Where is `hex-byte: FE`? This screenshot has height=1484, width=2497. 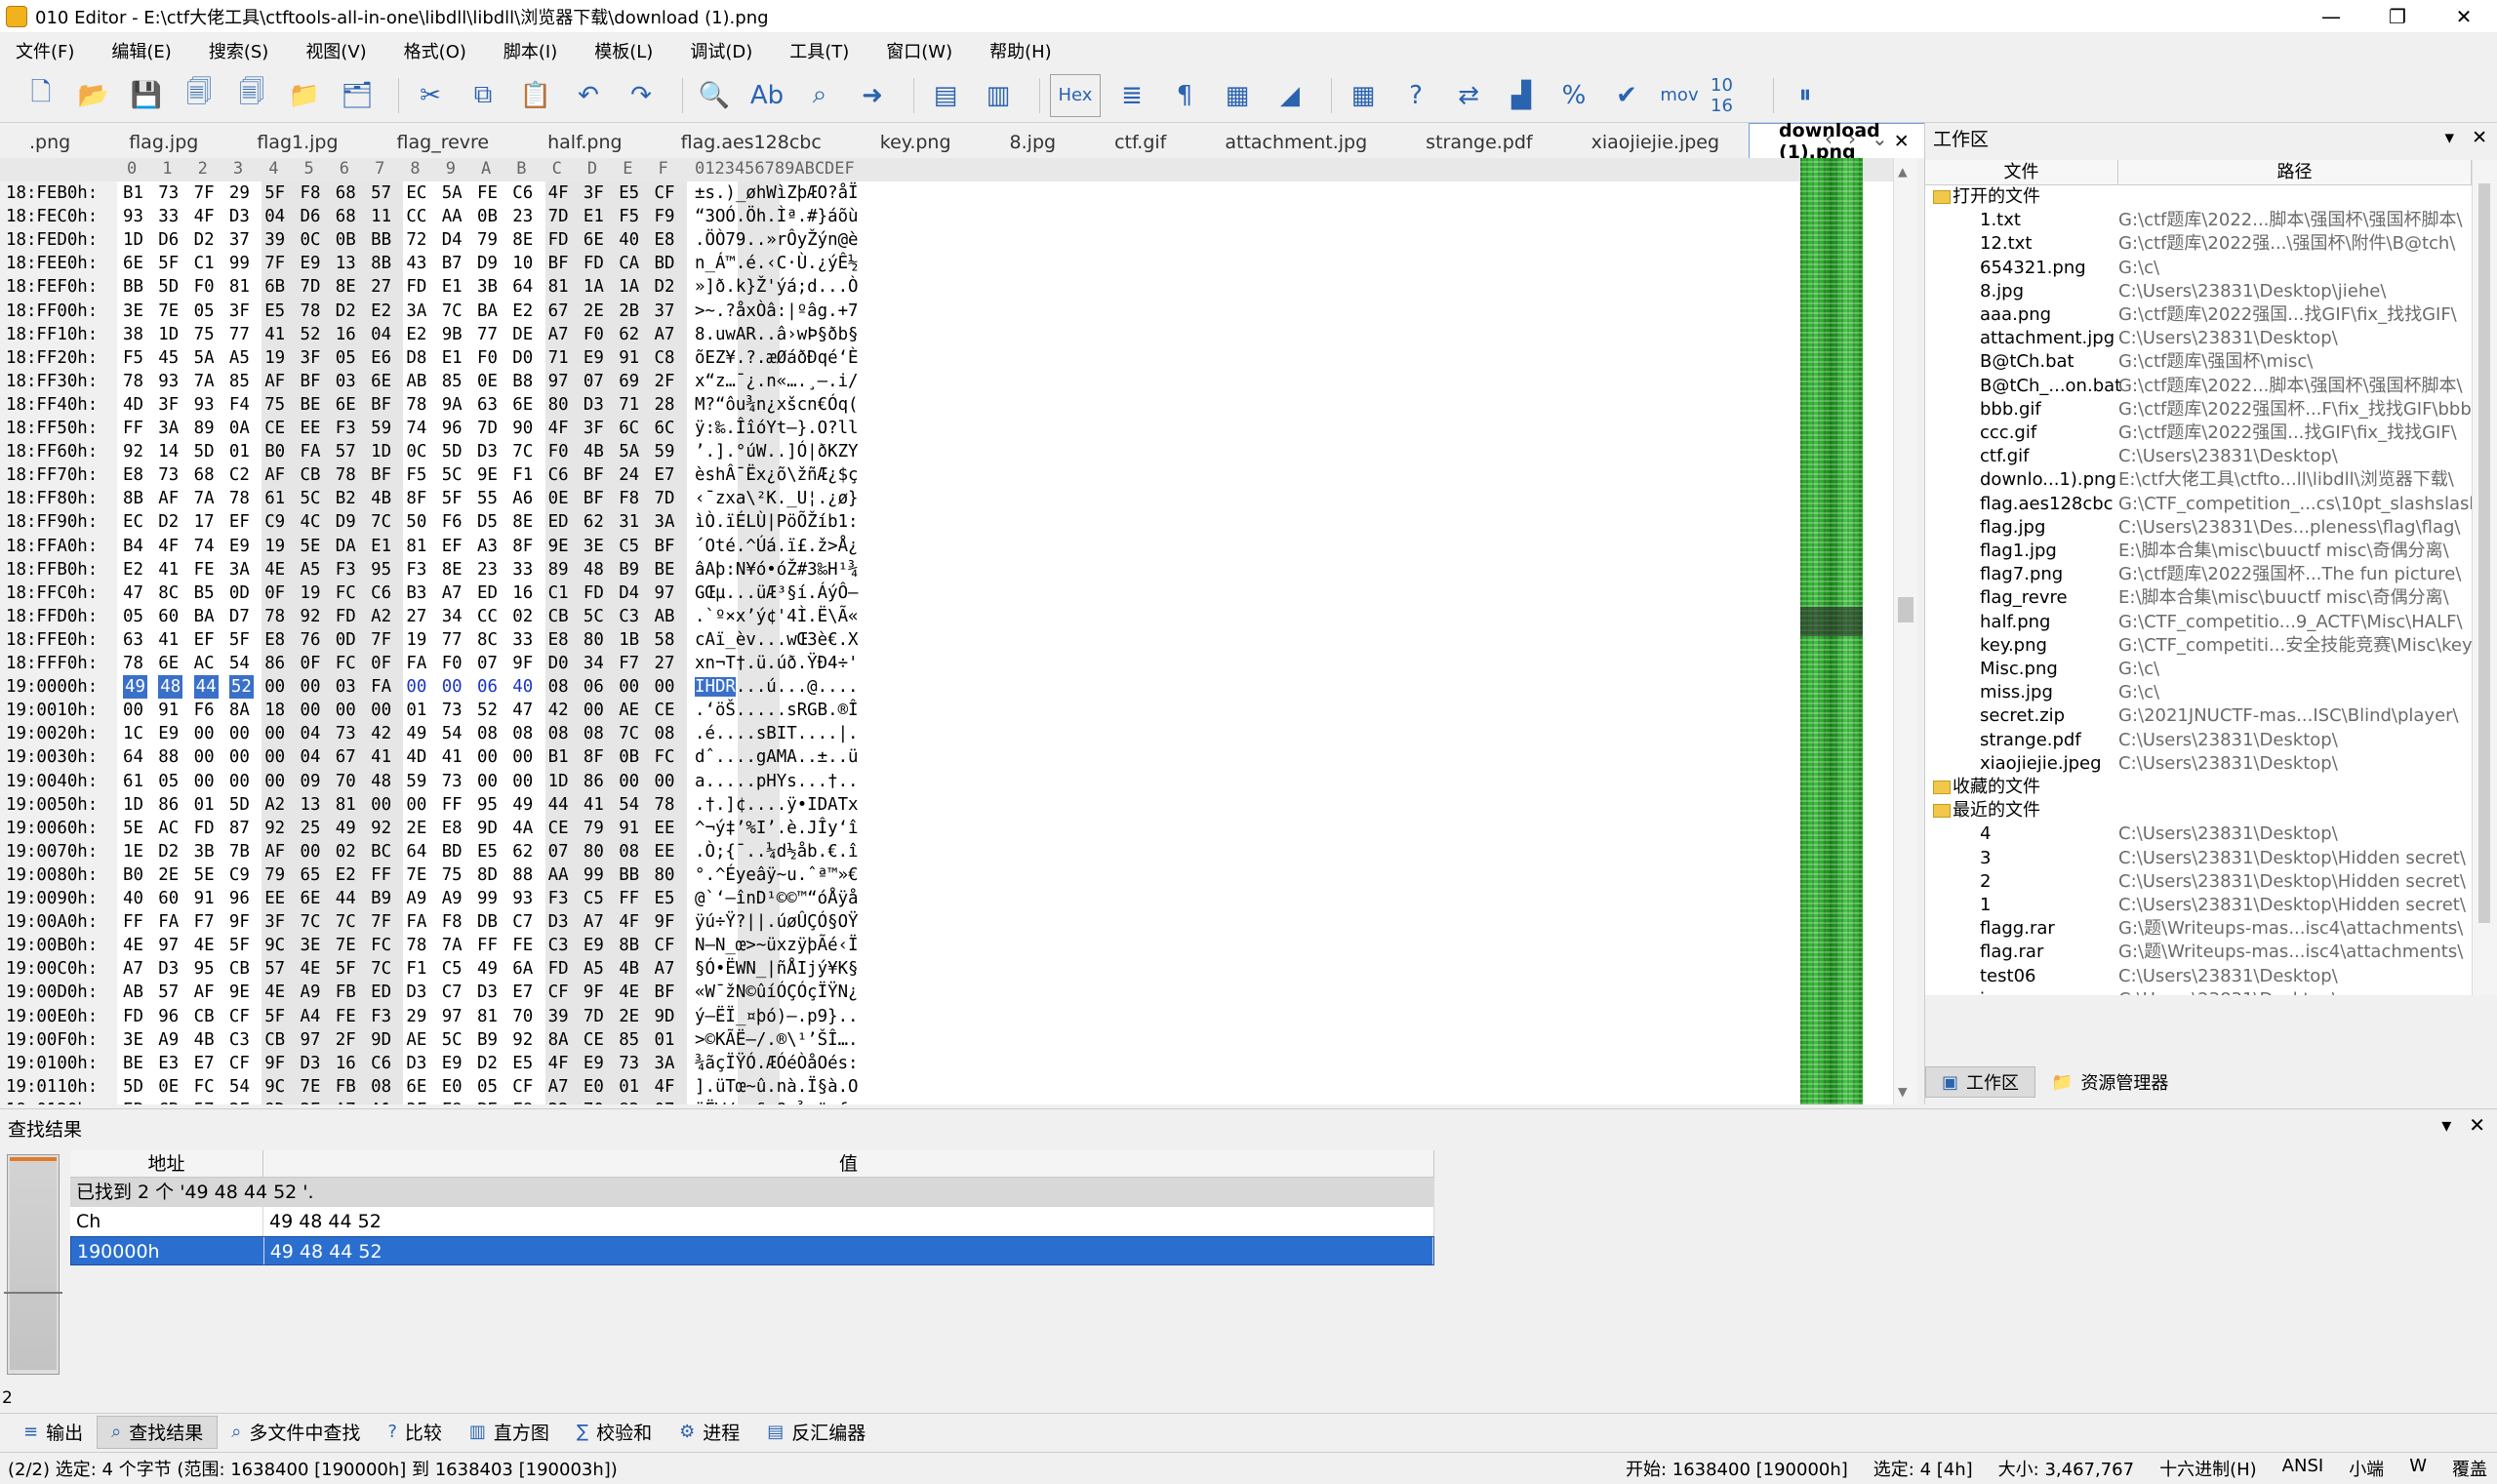
hex-byte: FE is located at coordinates (205, 570).